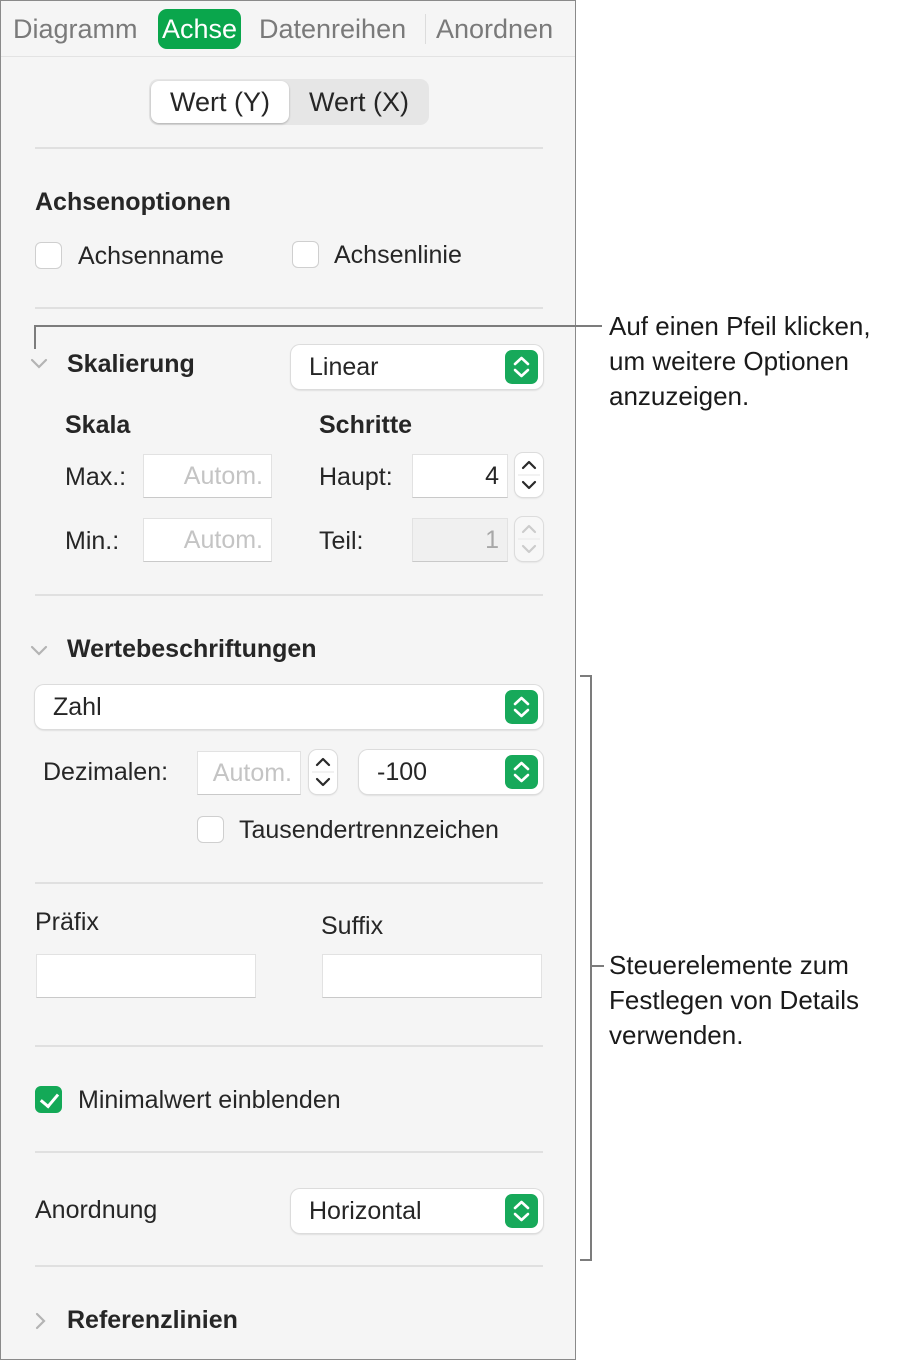 The image size is (916, 1362). I want to click on axis-options-heading: Achsenoptionen, so click(133, 202).